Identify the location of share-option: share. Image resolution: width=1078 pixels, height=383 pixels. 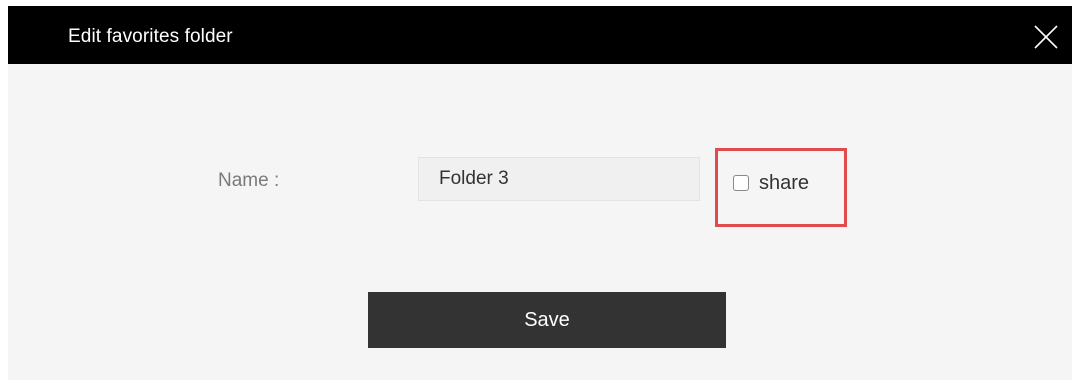
(771, 183).